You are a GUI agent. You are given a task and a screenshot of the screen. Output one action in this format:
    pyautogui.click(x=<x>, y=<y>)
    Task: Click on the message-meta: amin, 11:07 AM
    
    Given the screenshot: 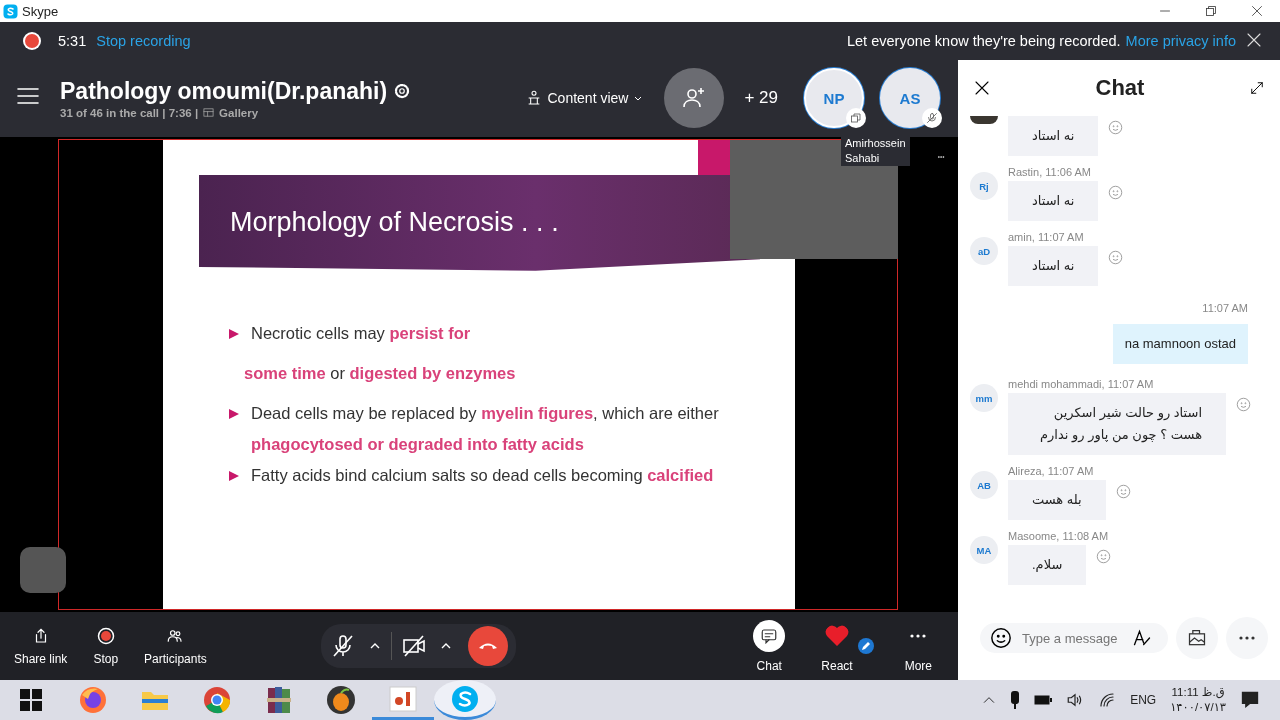 What is the action you would take?
    pyautogui.click(x=1046, y=237)
    